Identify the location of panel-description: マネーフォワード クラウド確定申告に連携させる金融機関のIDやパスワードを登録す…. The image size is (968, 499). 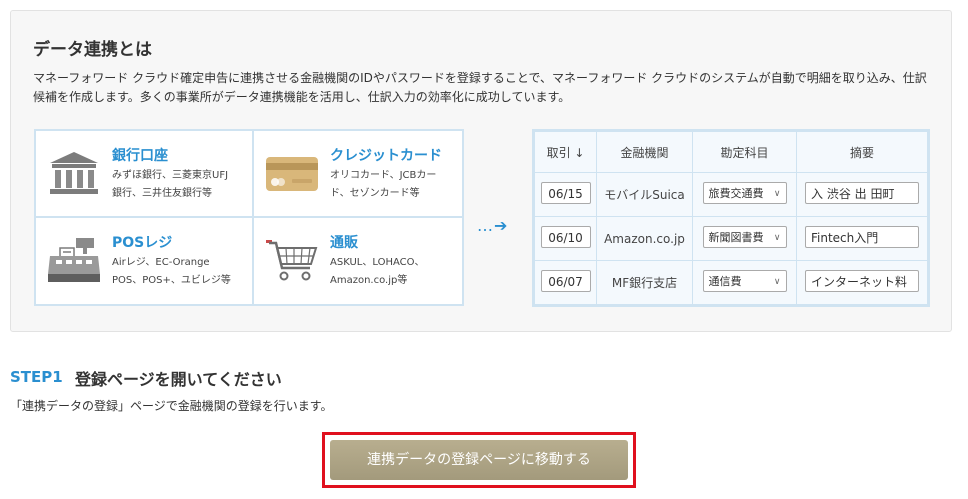
(480, 87).